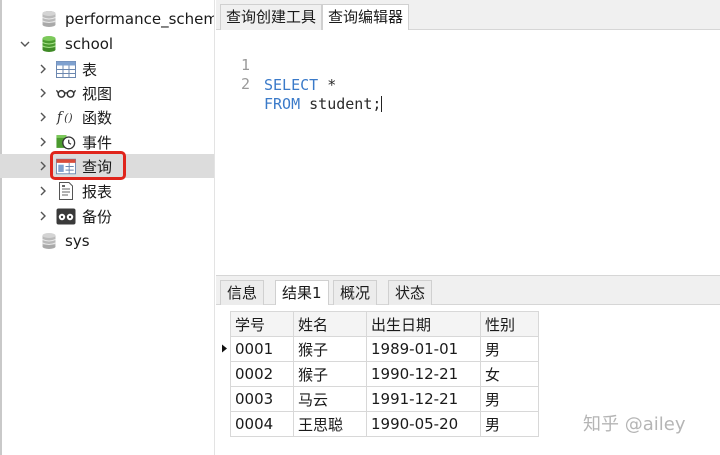  I want to click on table-header-row: 学号 姓名 出生日期 性别, so click(384, 324).